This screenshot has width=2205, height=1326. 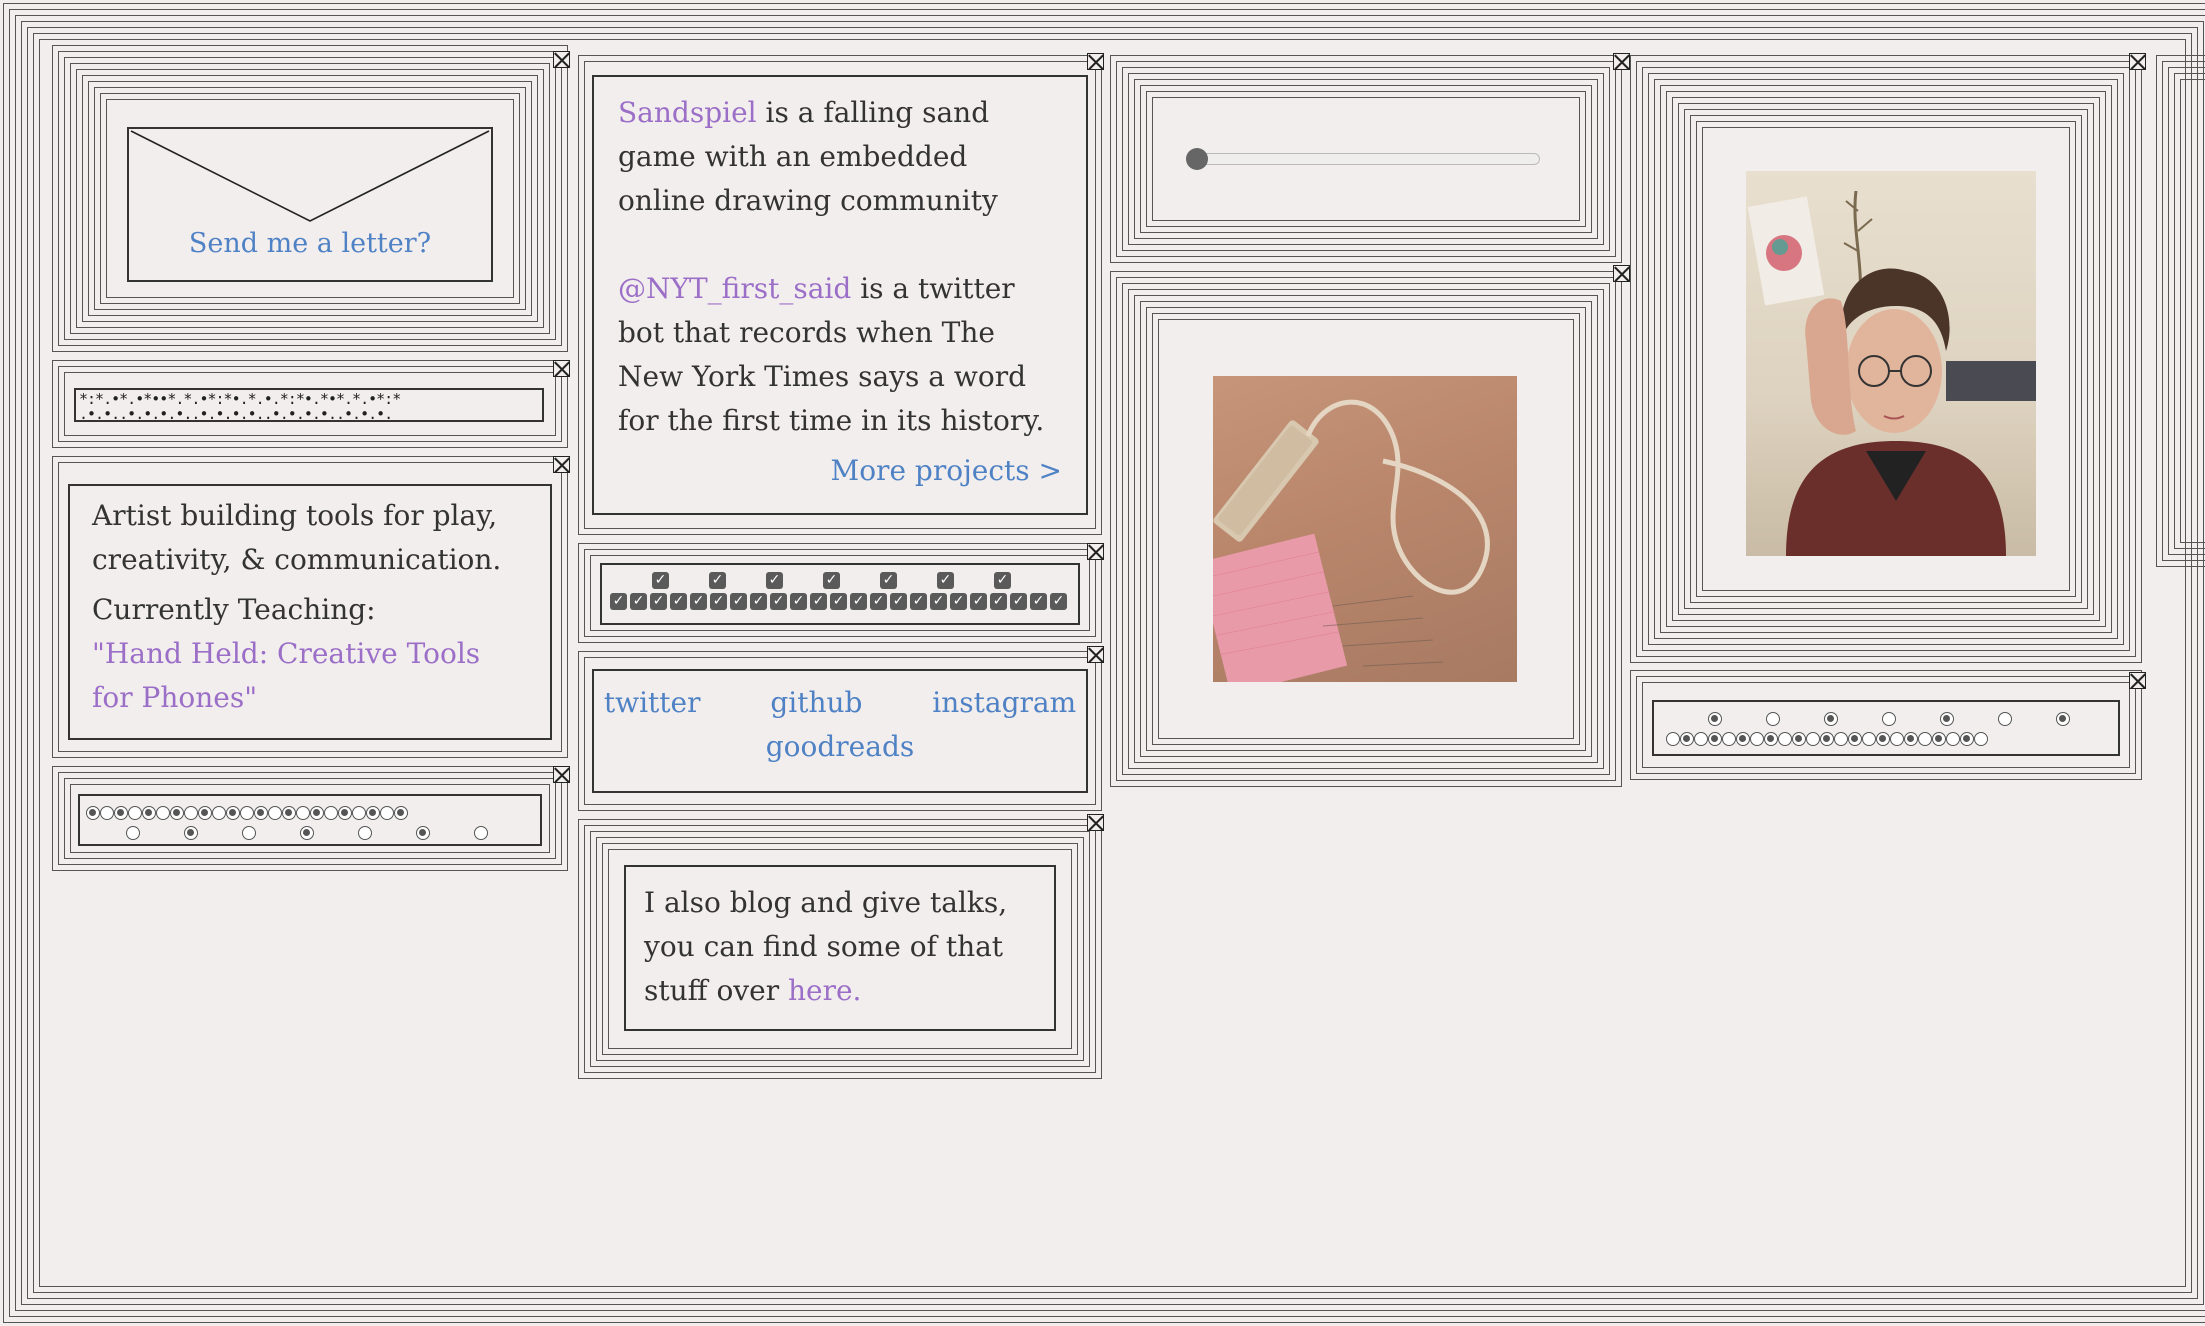 What do you see at coordinates (652, 702) in the screenshot?
I see `twitter-link: twitter` at bounding box center [652, 702].